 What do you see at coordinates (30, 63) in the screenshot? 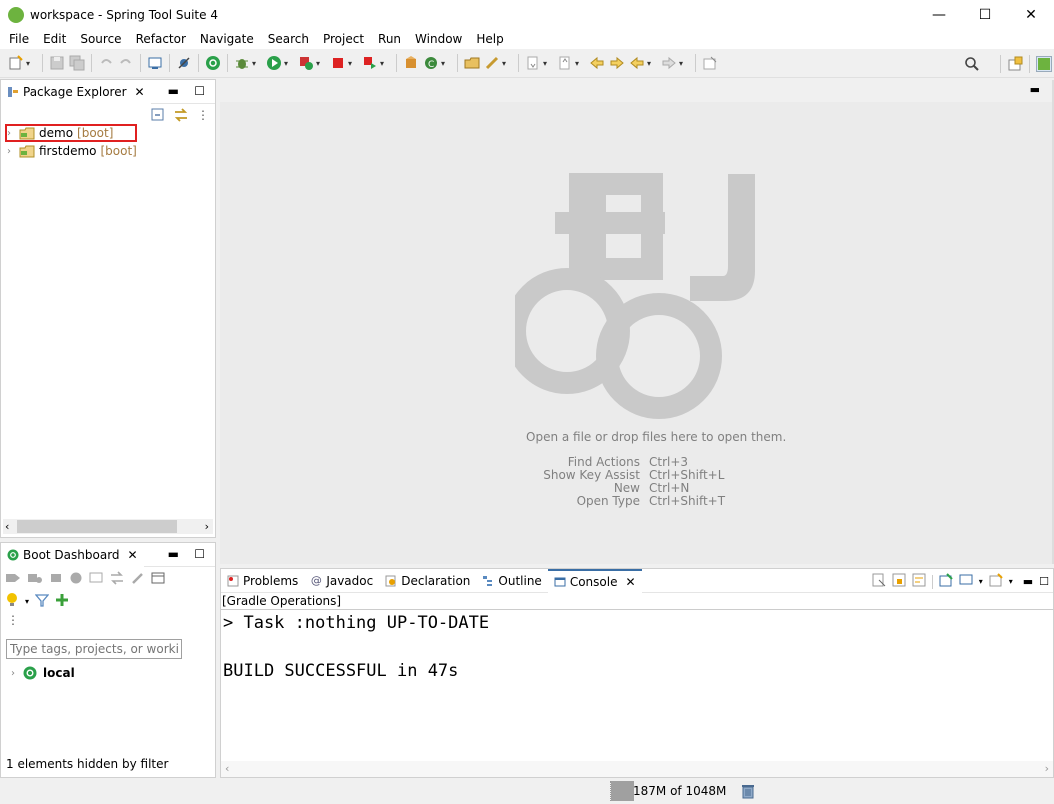
I see `new-dropdown-icon: ▾` at bounding box center [30, 63].